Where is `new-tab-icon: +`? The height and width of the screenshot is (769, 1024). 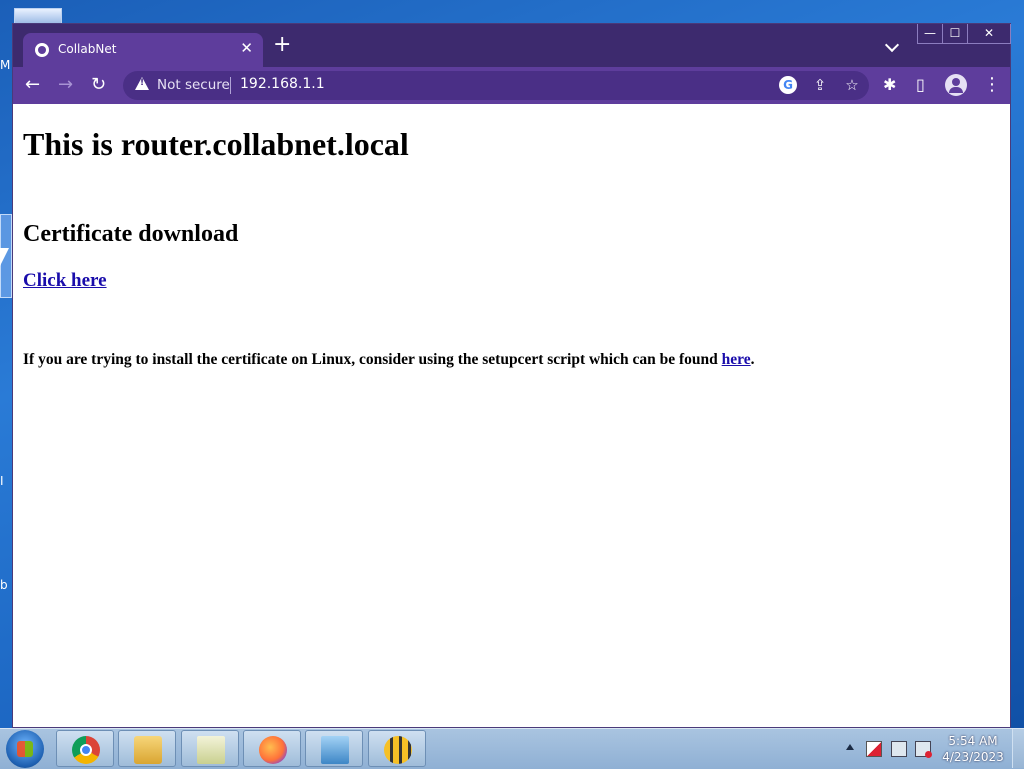 new-tab-icon: + is located at coordinates (282, 45).